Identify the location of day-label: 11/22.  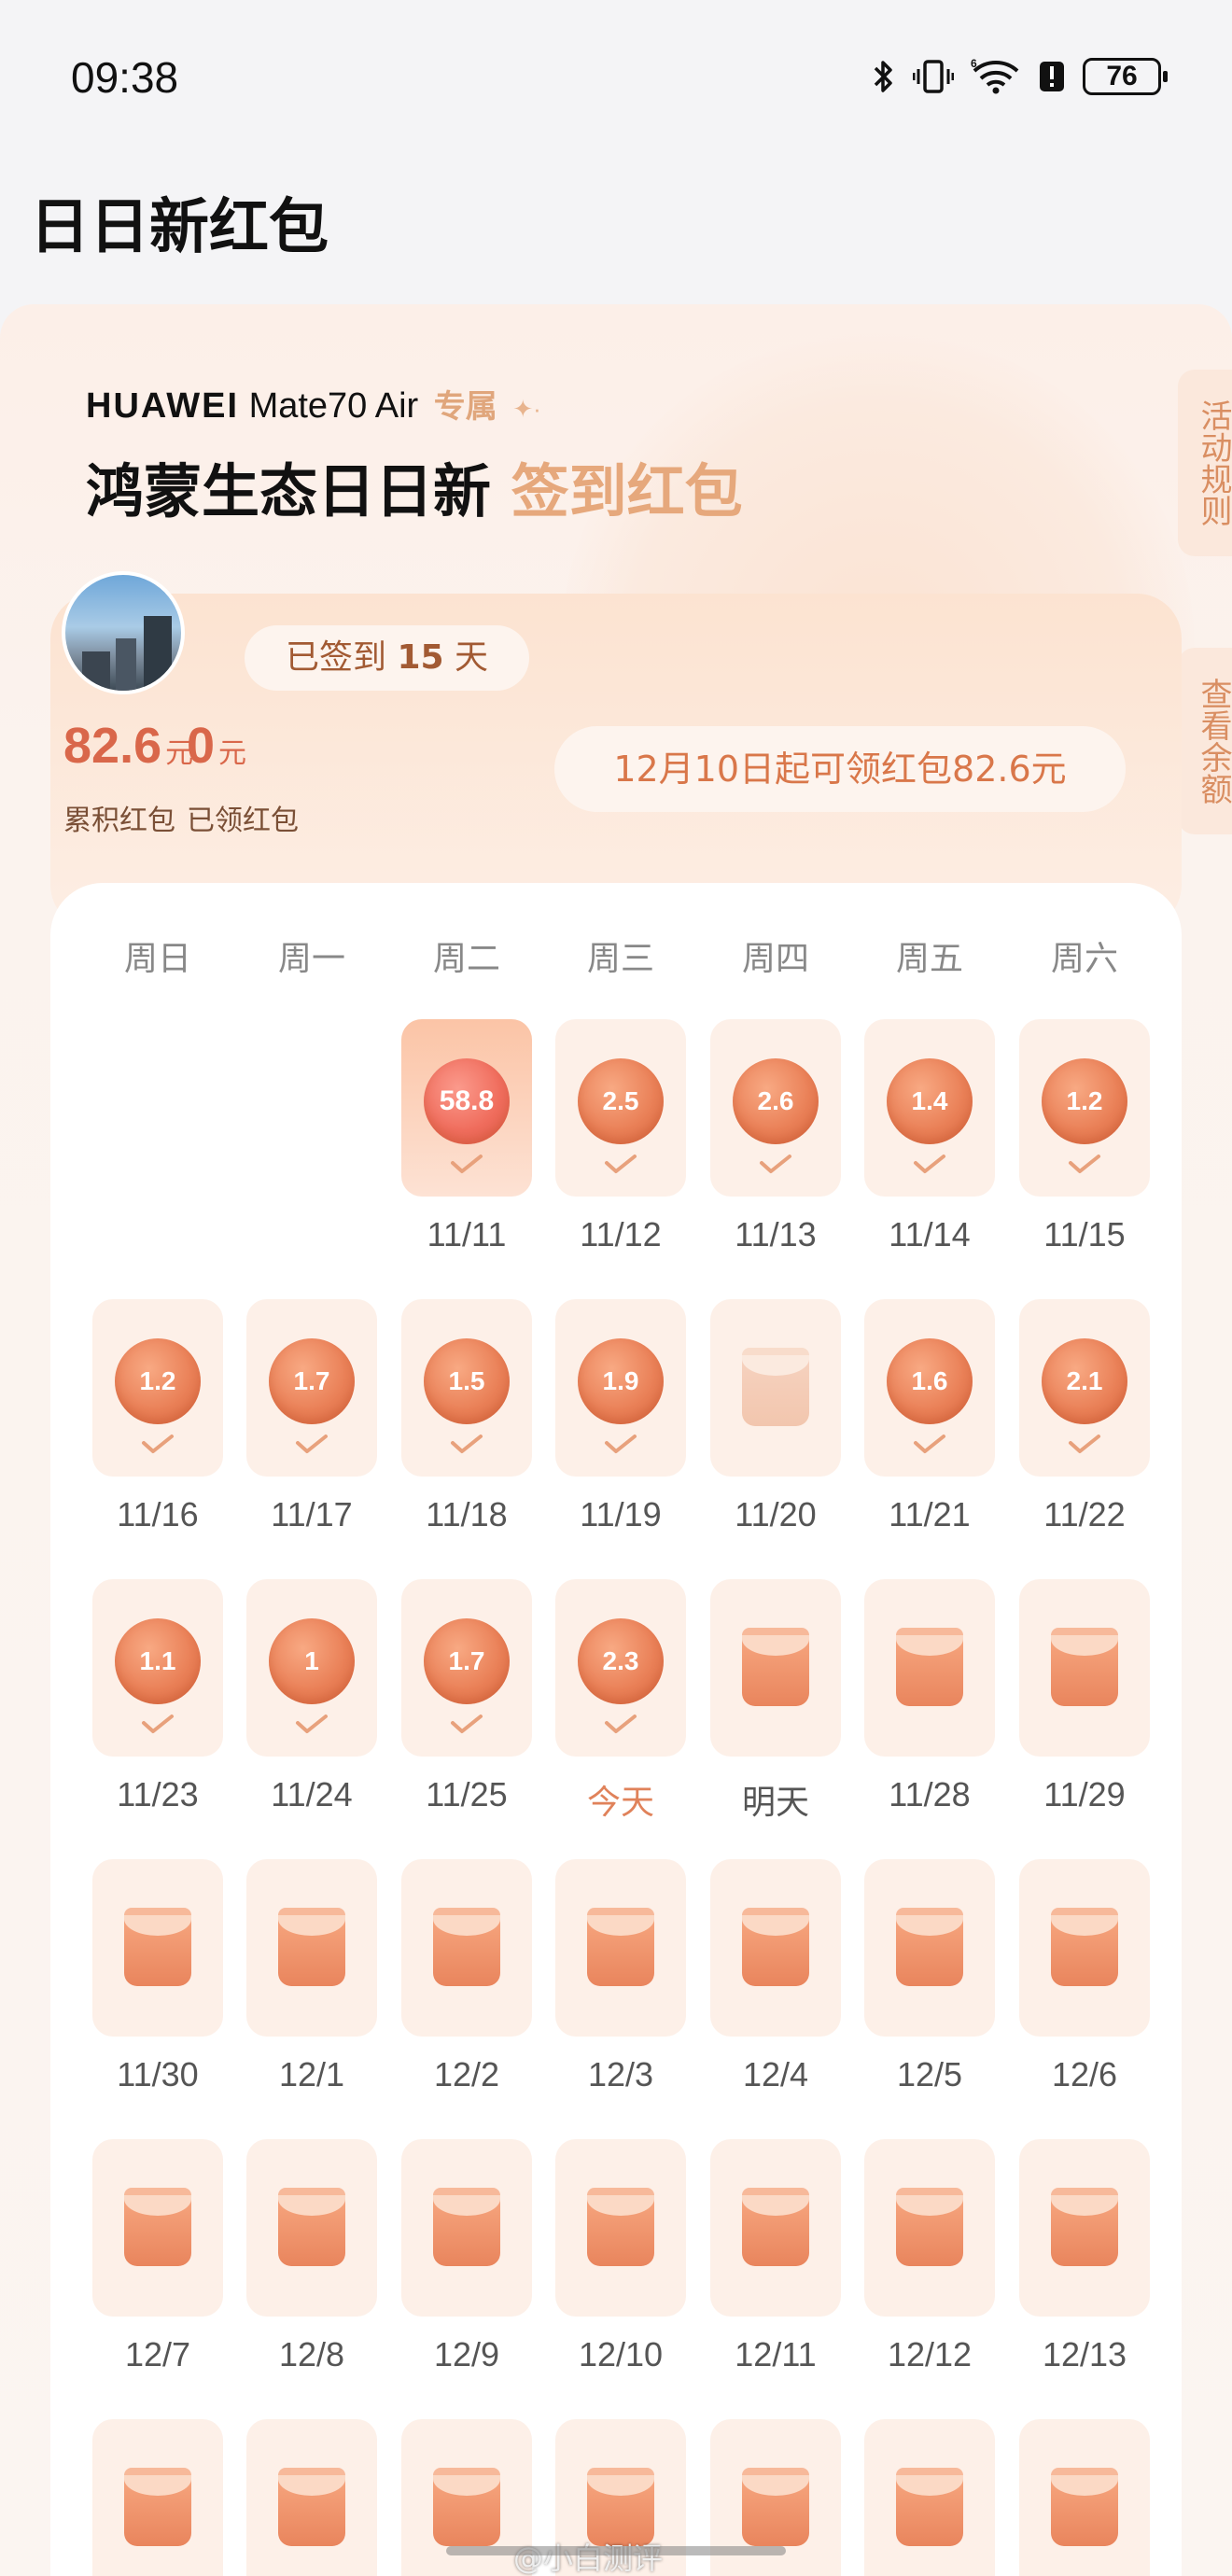
(1084, 1514).